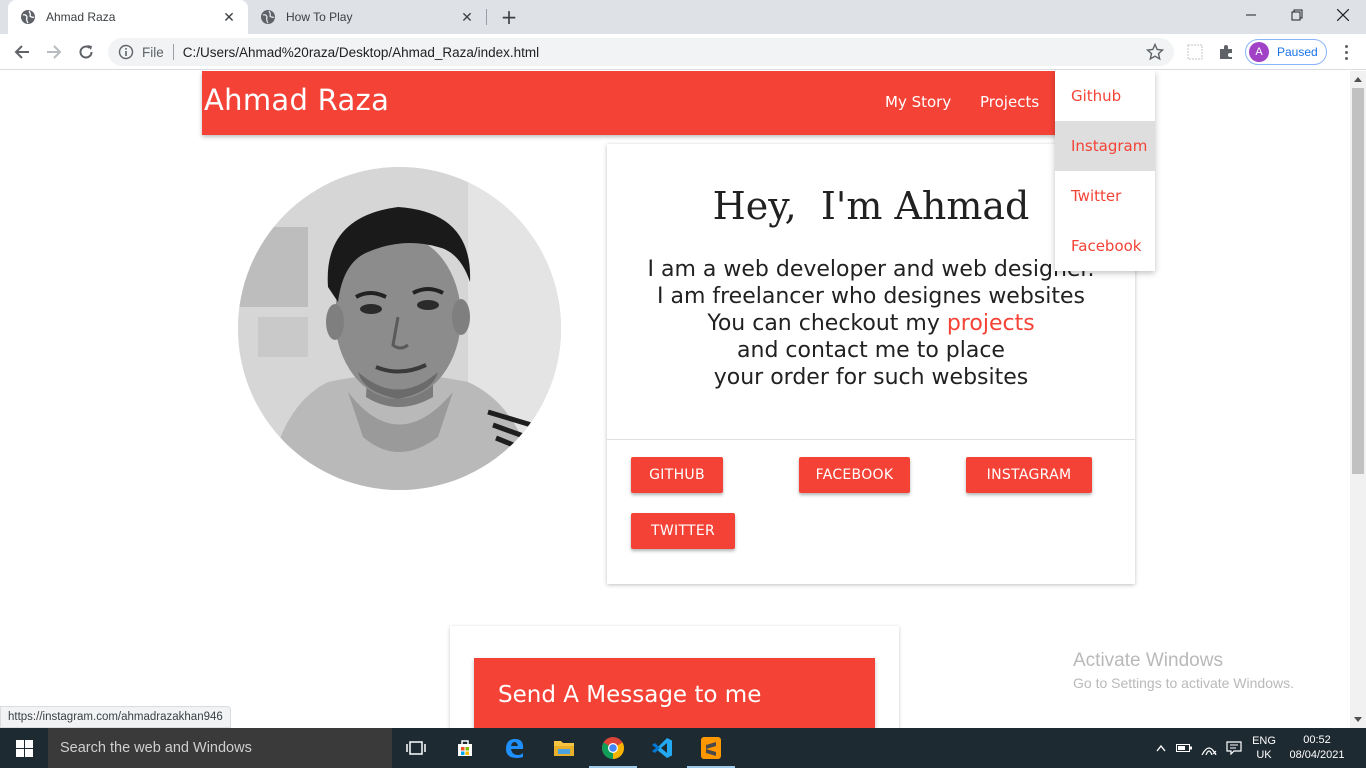  I want to click on vscode-icon, so click(662, 748).